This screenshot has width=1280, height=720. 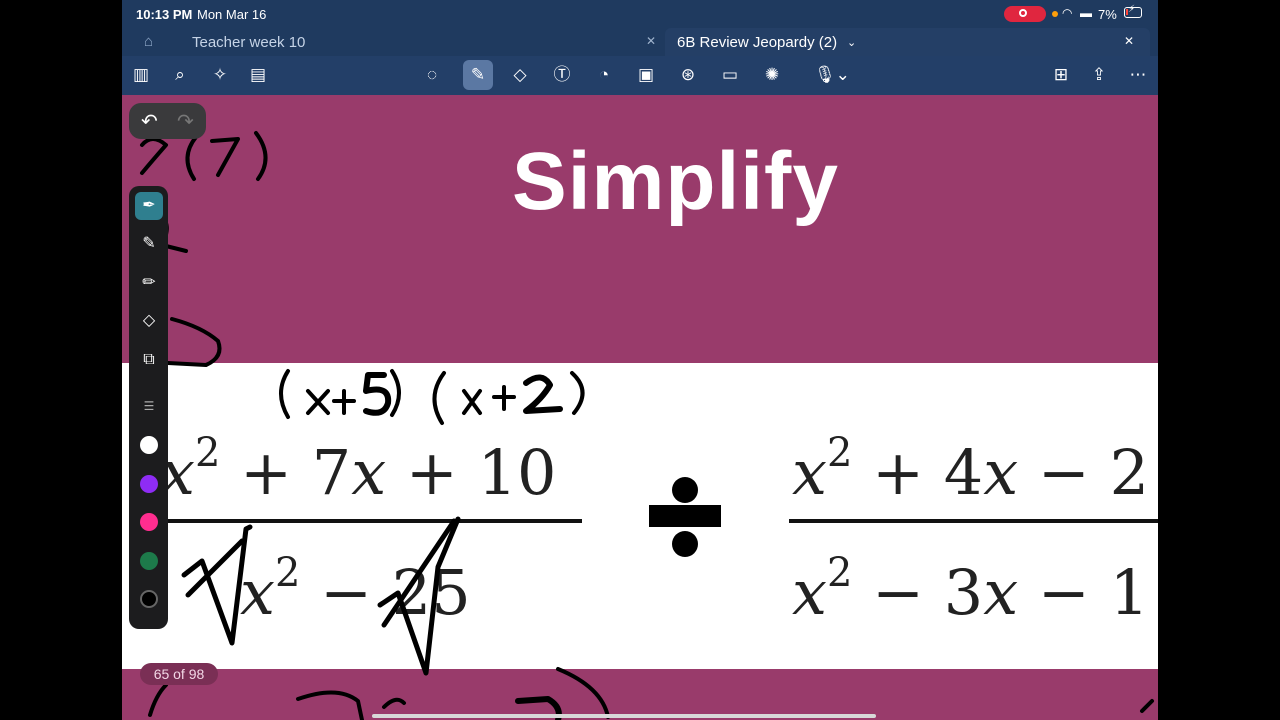 I want to click on stroke-width-icon: ☰, so click(x=149, y=406).